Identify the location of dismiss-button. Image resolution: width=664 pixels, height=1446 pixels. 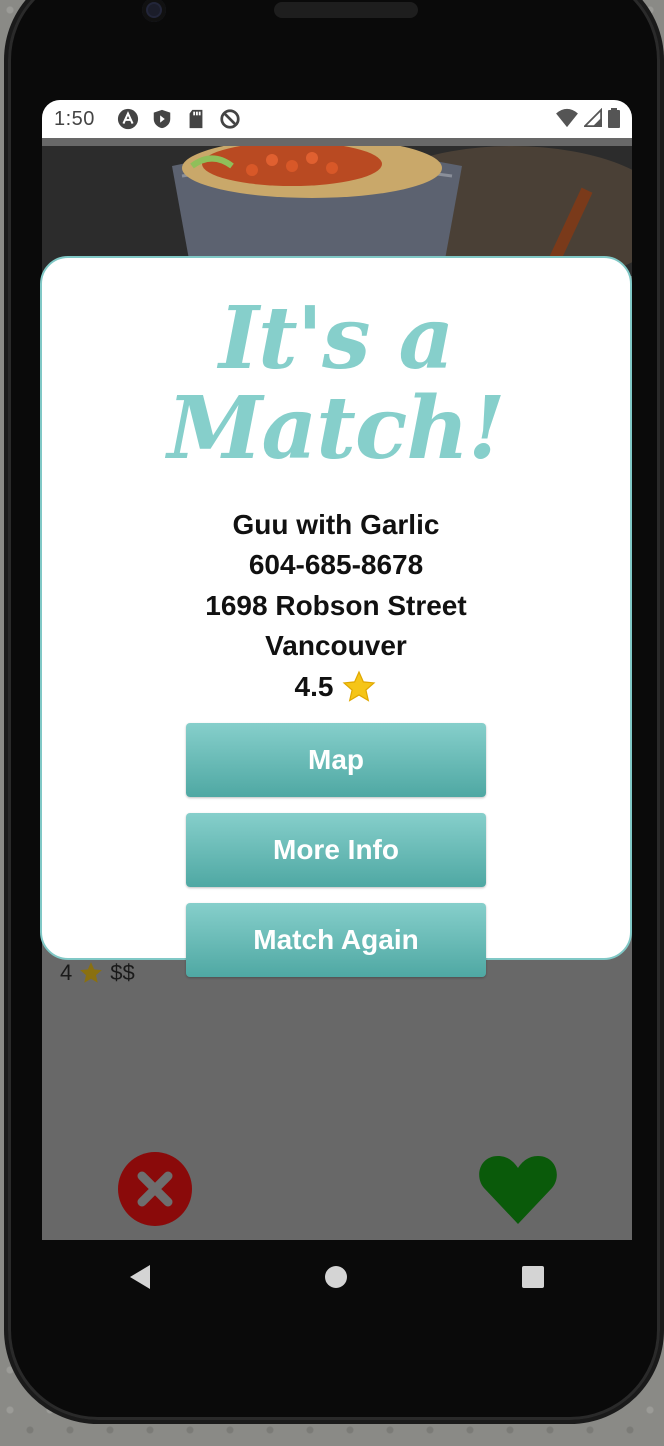
(155, 1189).